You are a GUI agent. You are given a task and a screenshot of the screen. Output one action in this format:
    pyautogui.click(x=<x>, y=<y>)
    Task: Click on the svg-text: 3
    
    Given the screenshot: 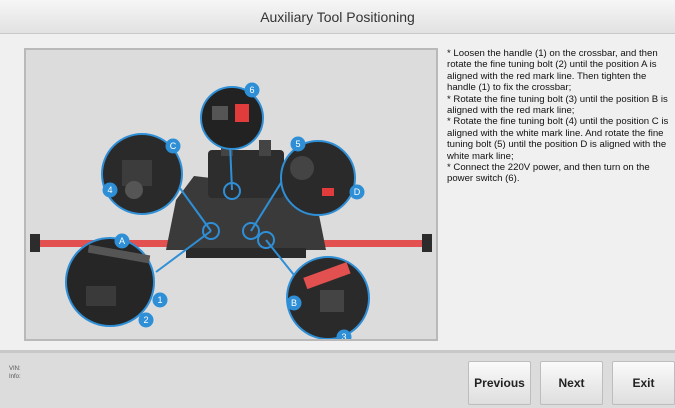 What is the action you would take?
    pyautogui.click(x=343, y=335)
    